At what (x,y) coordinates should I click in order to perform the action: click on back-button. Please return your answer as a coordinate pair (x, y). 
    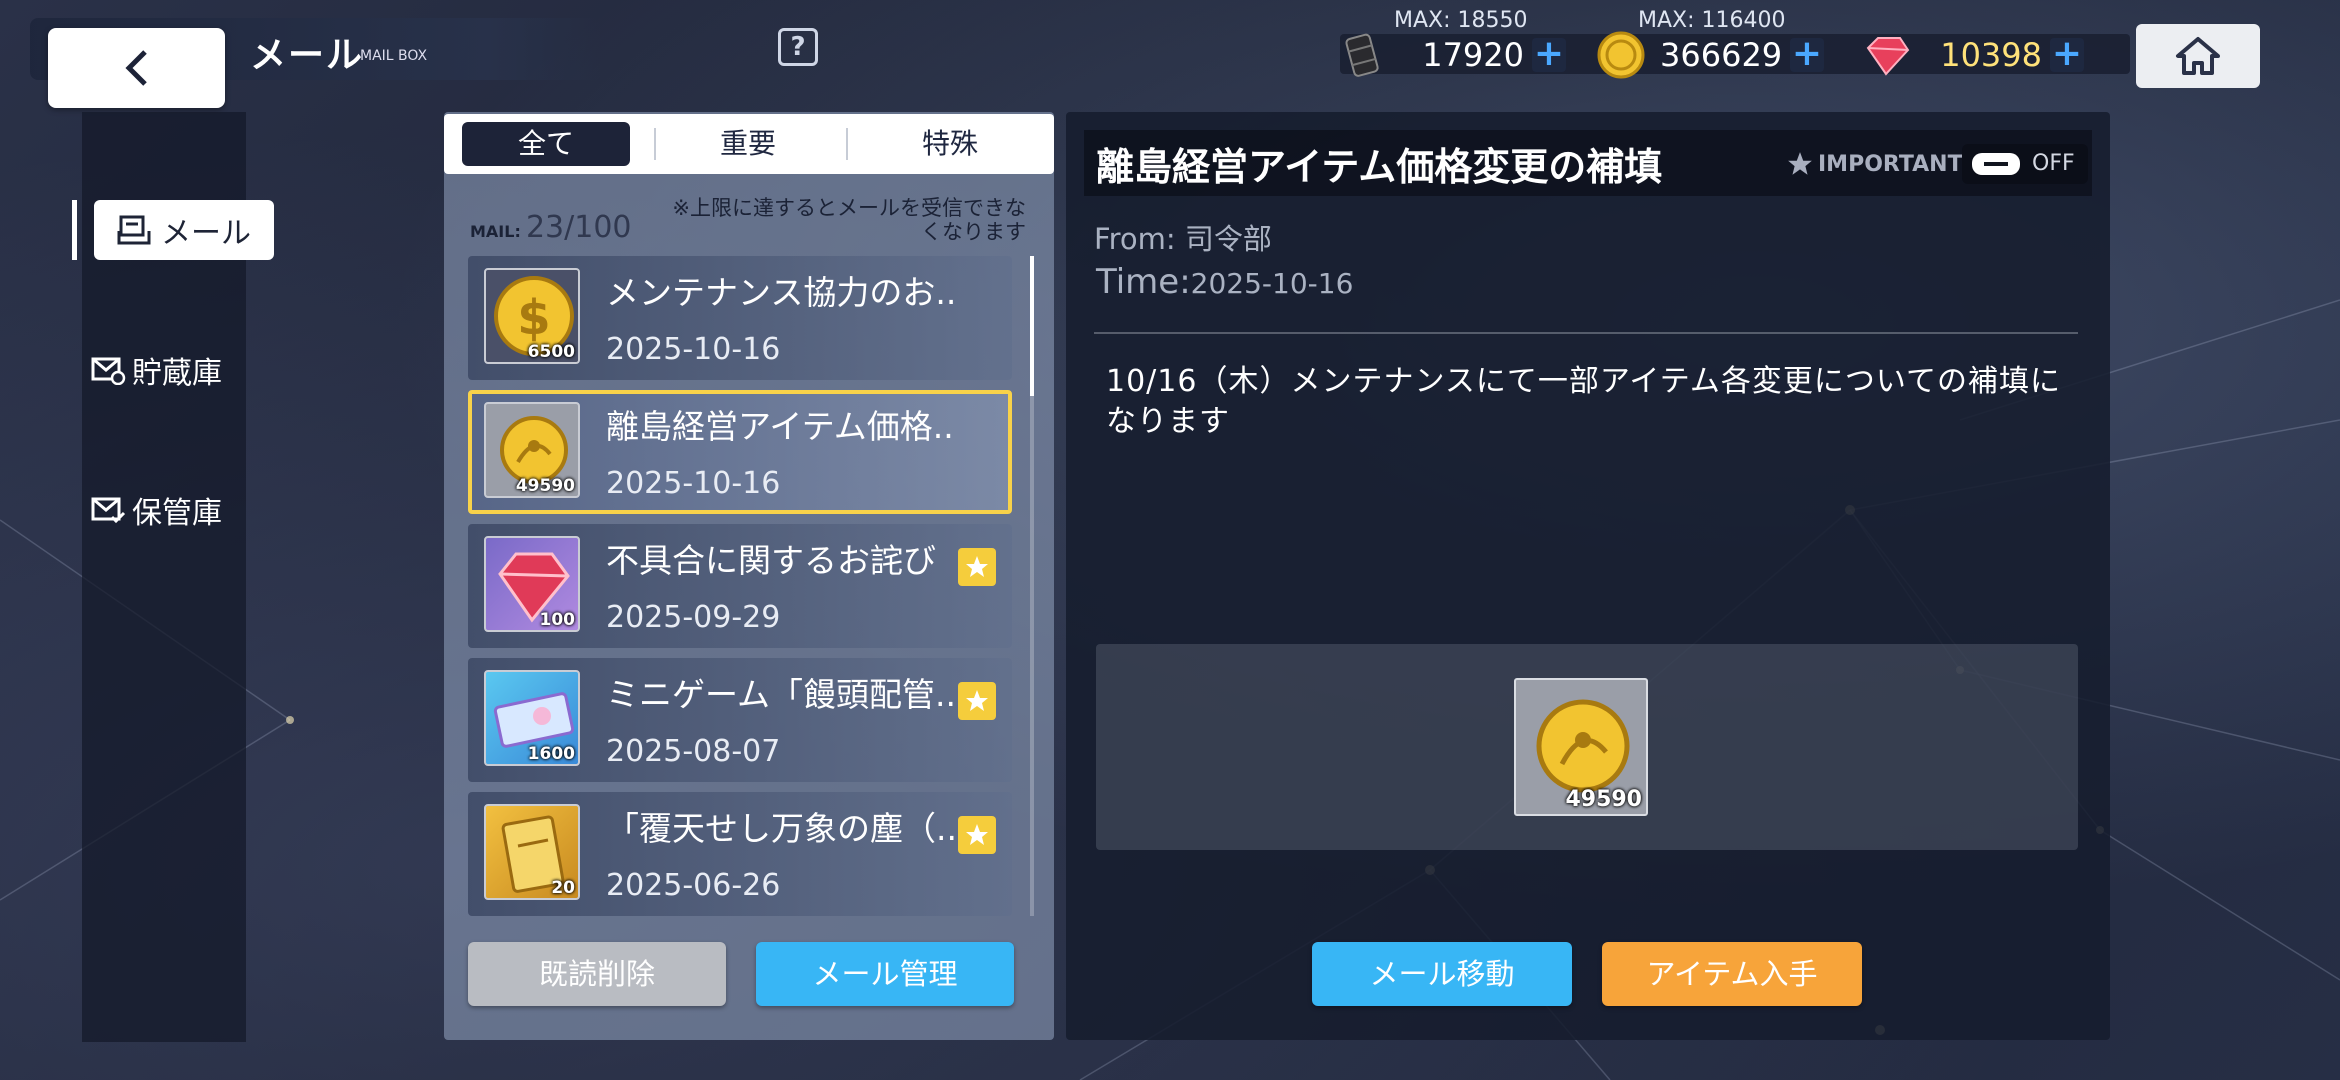
    Looking at the image, I should click on (136, 68).